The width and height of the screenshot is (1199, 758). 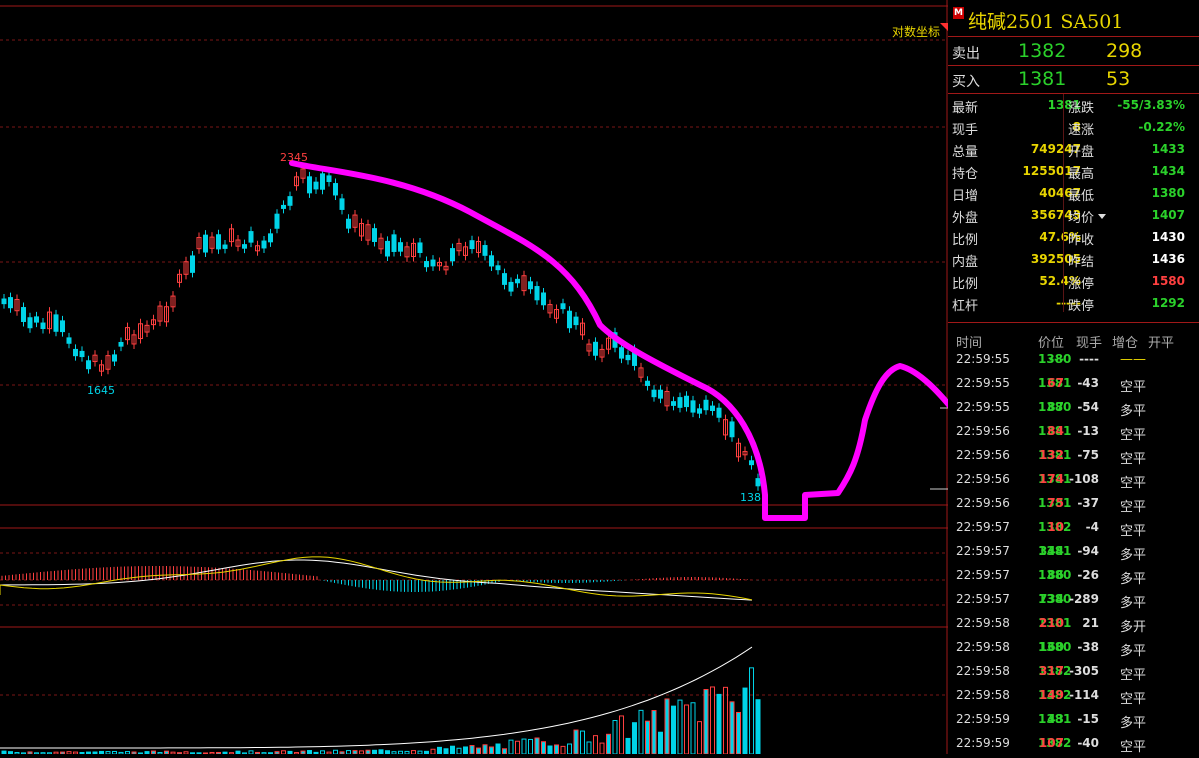 What do you see at coordinates (1073, 671) in the screenshot?
I see `tick-row: 22:59:58 1382 317 -305 空平` at bounding box center [1073, 671].